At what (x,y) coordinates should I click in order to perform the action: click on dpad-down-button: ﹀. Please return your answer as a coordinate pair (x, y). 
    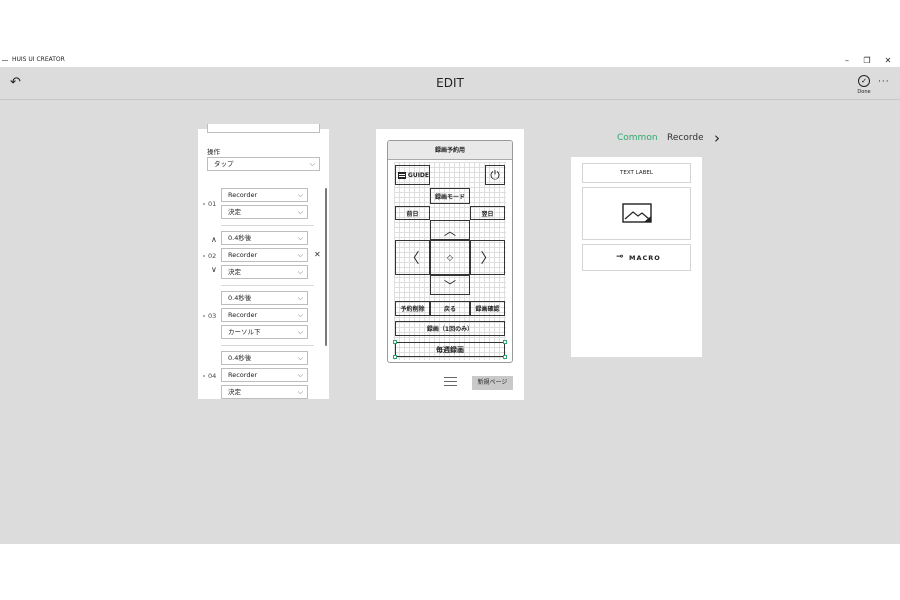
    Looking at the image, I should click on (450, 285).